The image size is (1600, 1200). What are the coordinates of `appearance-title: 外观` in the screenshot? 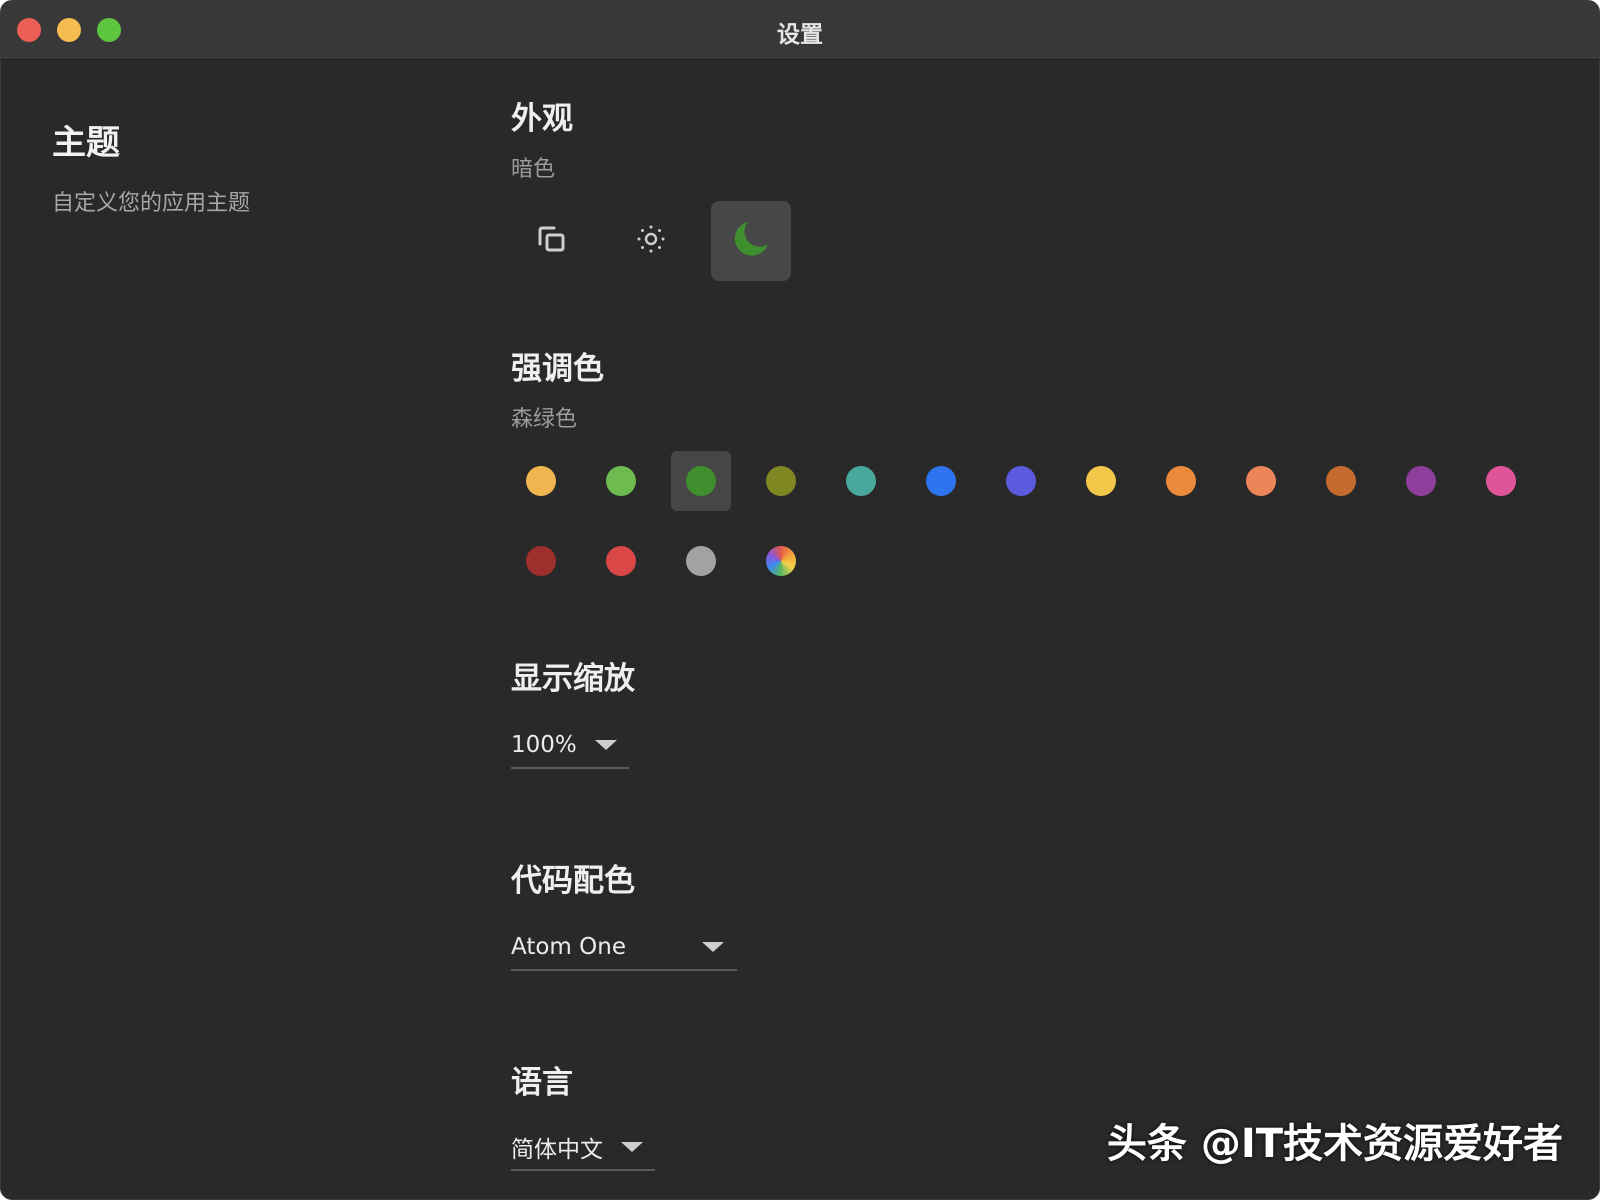 It's located at (542, 119).